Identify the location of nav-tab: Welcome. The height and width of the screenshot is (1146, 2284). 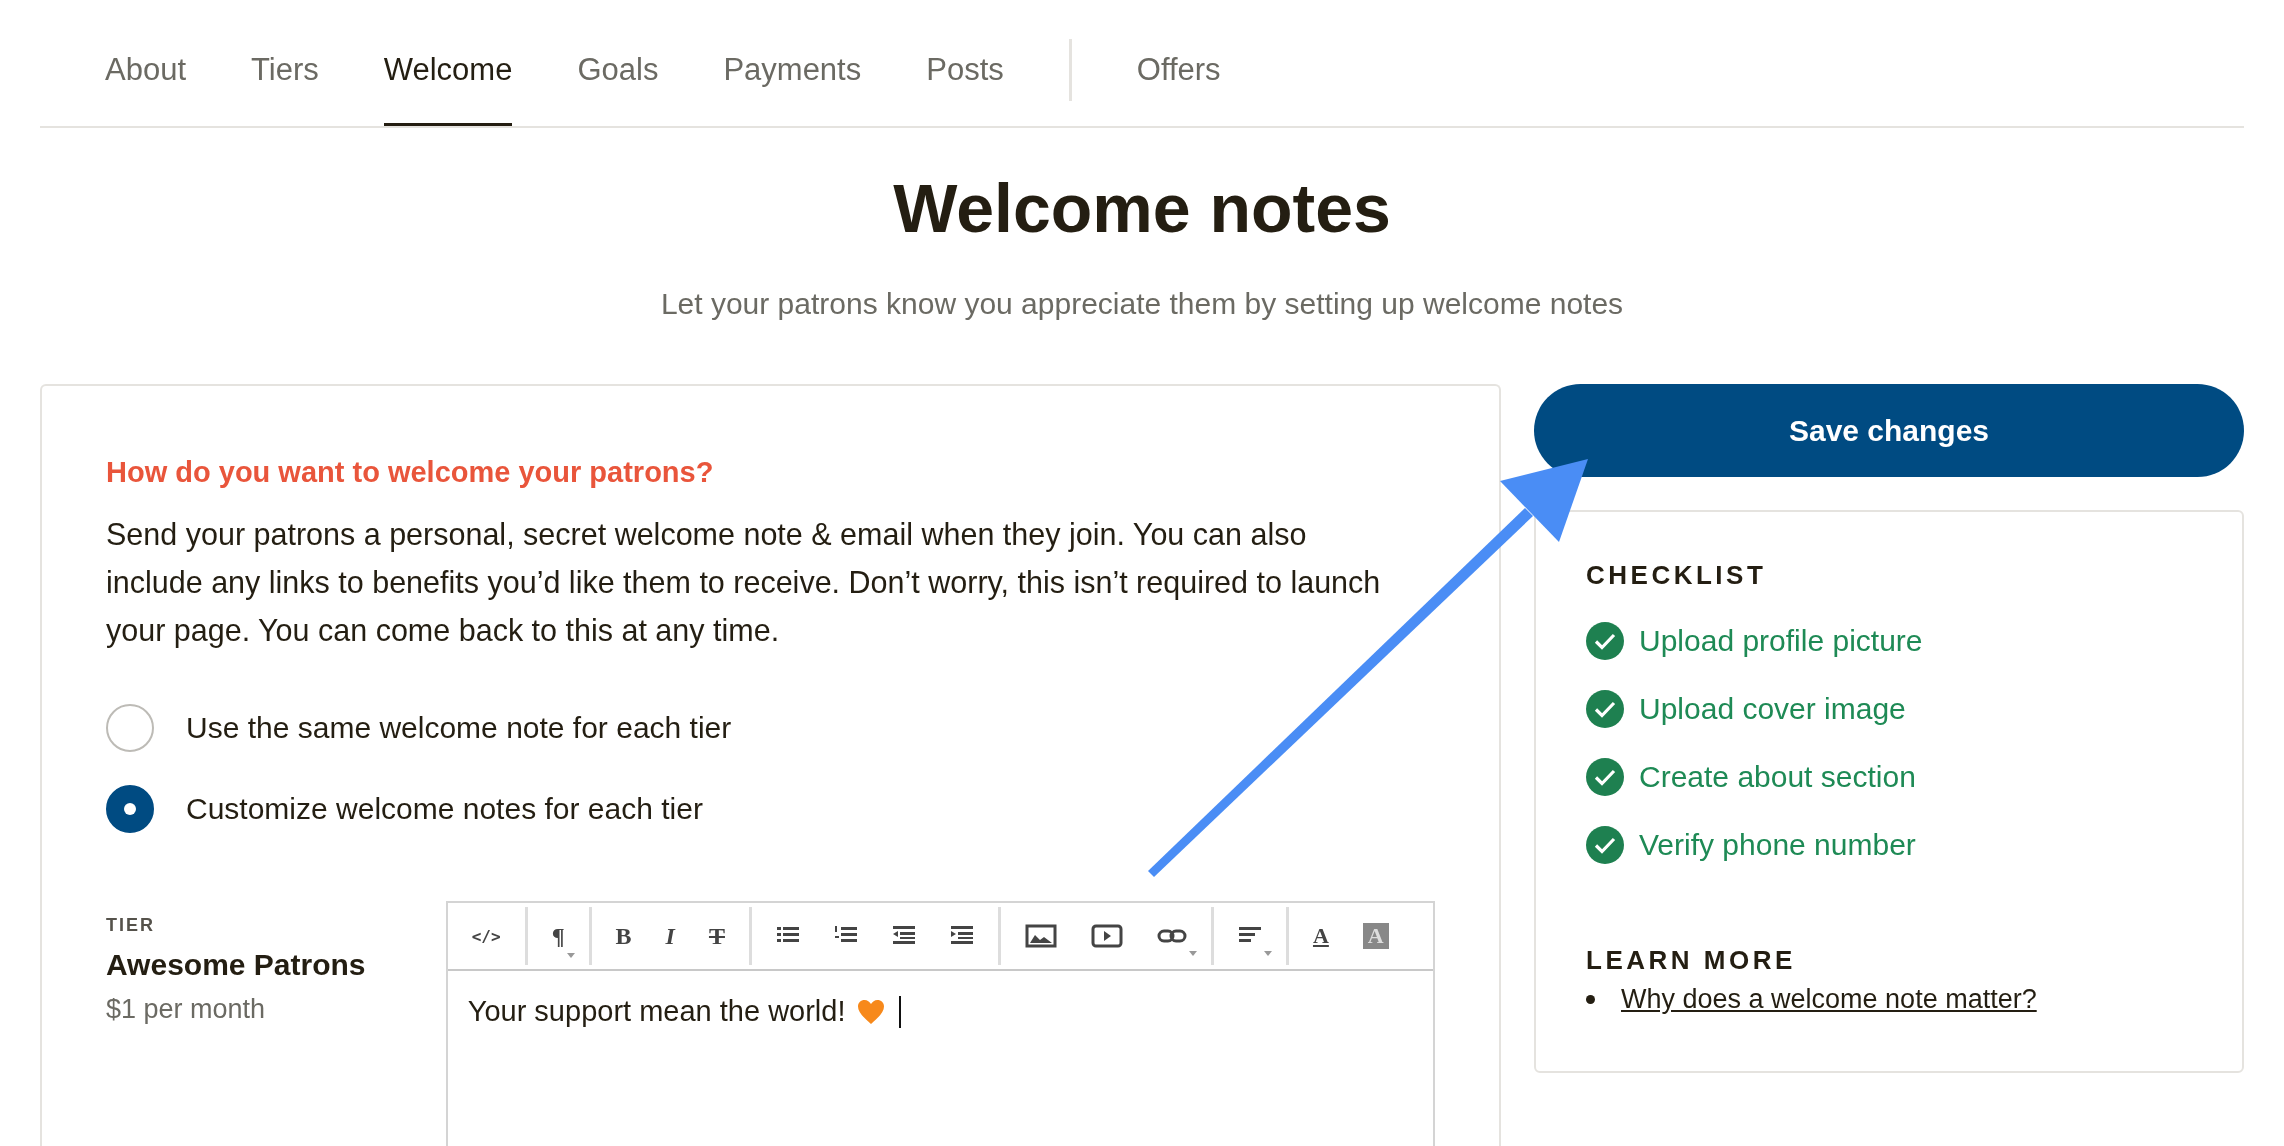
(448, 70).